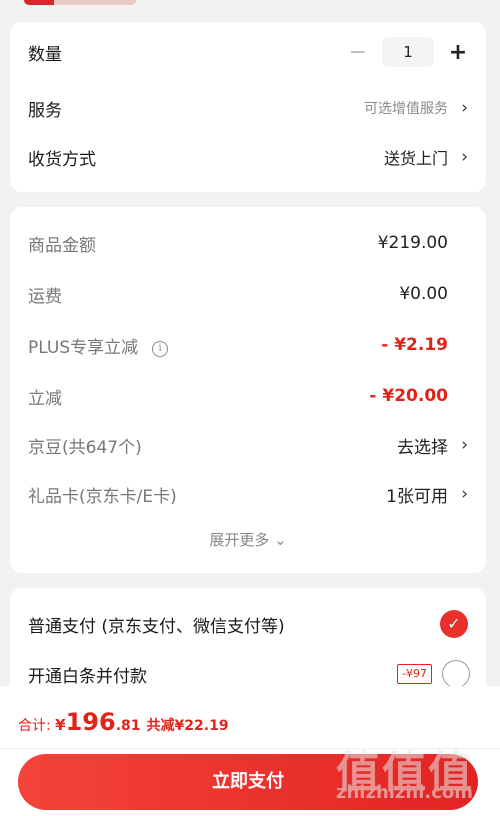 Image resolution: width=500 pixels, height=816 pixels. Describe the element at coordinates (414, 674) in the screenshot. I see `coupon-badge: -¥97` at that location.